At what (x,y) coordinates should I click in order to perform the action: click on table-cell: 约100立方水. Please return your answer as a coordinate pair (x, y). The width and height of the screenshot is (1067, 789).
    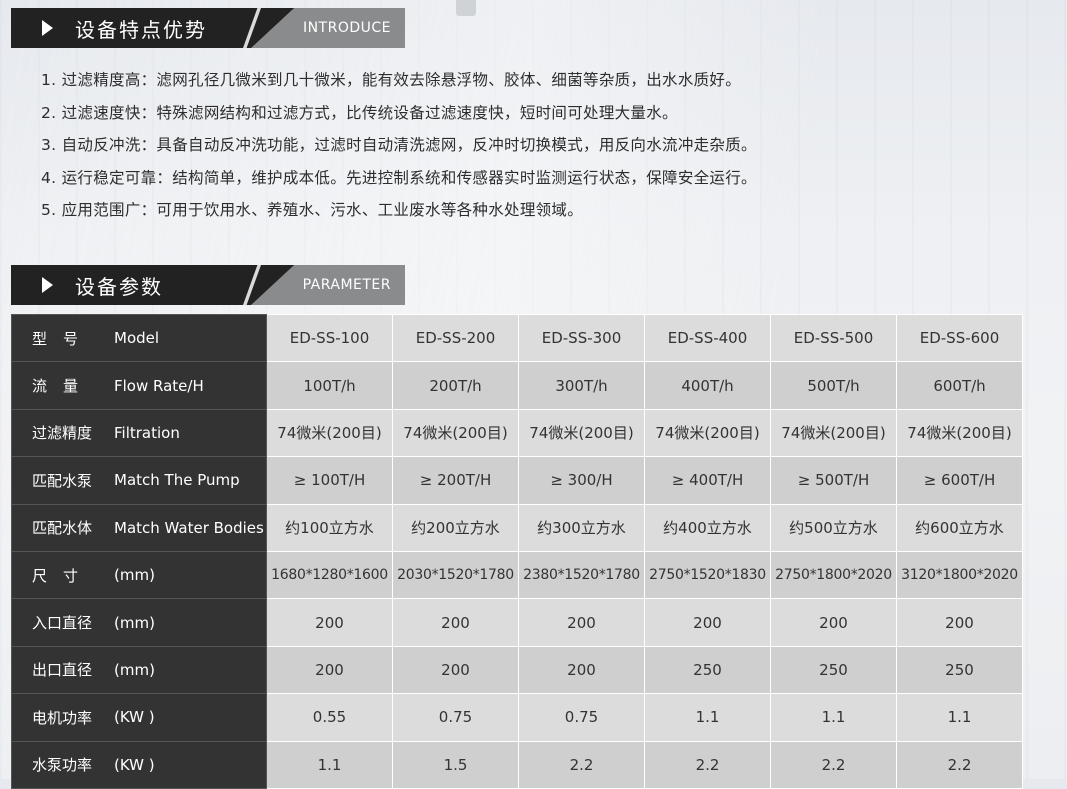
    Looking at the image, I should click on (329, 527).